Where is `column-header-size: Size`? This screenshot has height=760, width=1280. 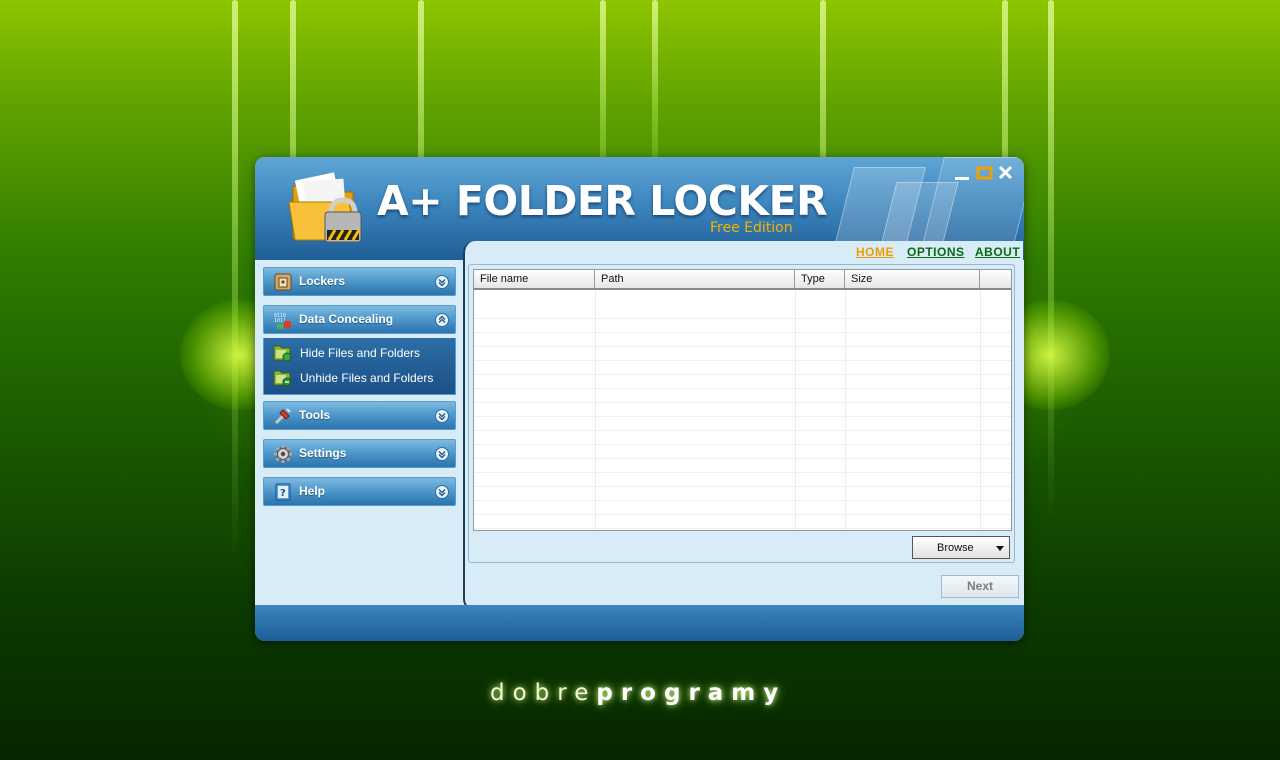 column-header-size: Size is located at coordinates (912, 279).